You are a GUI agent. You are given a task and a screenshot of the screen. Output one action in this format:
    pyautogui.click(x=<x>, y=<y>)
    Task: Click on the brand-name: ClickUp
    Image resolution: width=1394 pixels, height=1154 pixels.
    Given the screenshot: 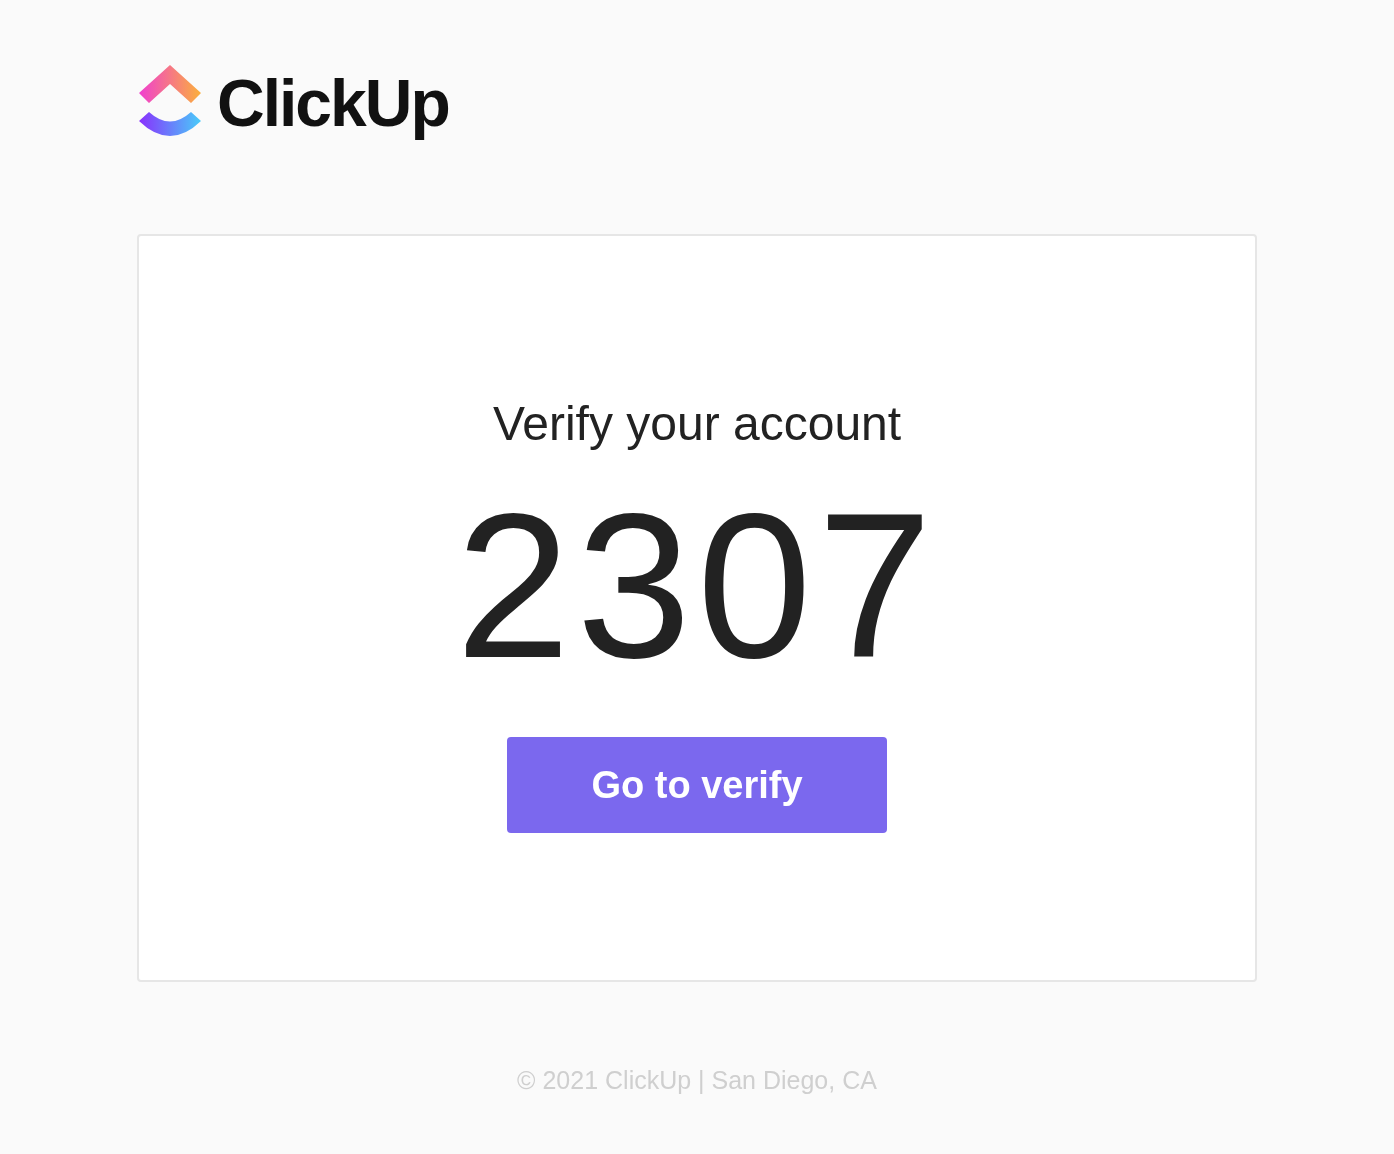 What is the action you would take?
    pyautogui.click(x=333, y=103)
    